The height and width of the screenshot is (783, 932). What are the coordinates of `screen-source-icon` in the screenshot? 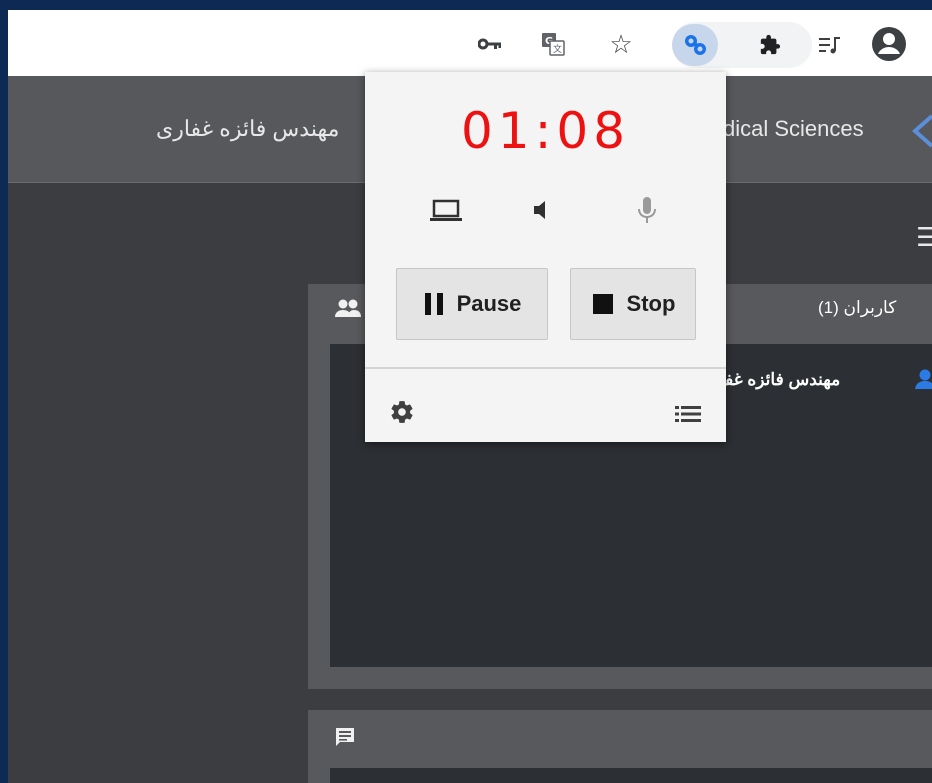 It's located at (446, 211).